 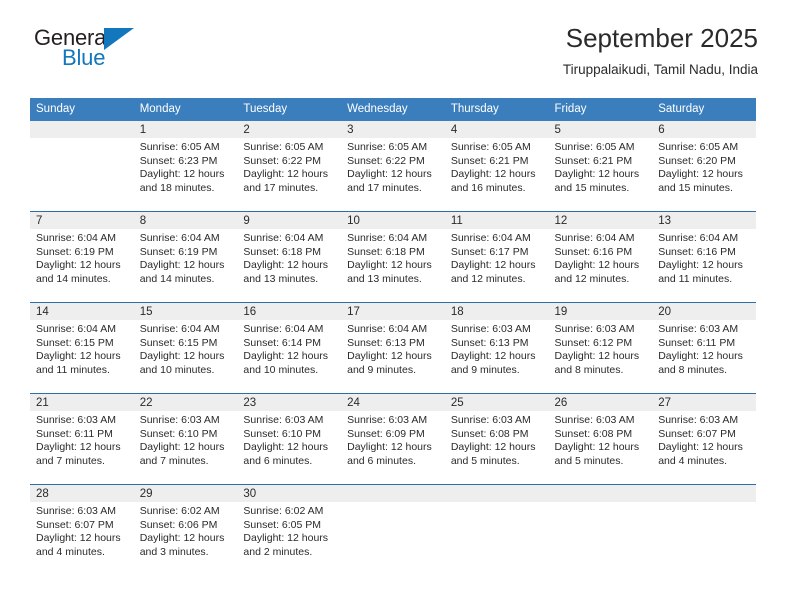 I want to click on daylight-text-line2: and 2 minutes., so click(x=278, y=551).